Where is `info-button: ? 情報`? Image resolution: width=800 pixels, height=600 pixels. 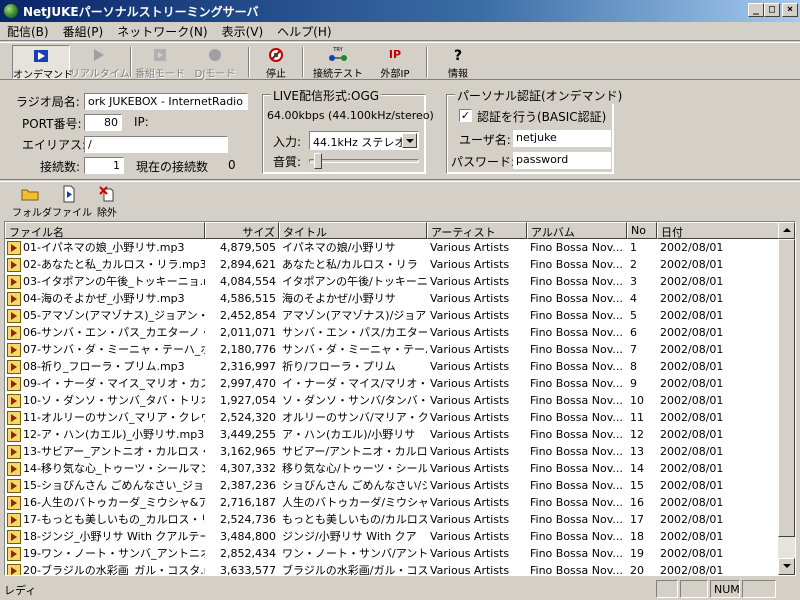
info-button: ? 情報 is located at coordinates (458, 62).